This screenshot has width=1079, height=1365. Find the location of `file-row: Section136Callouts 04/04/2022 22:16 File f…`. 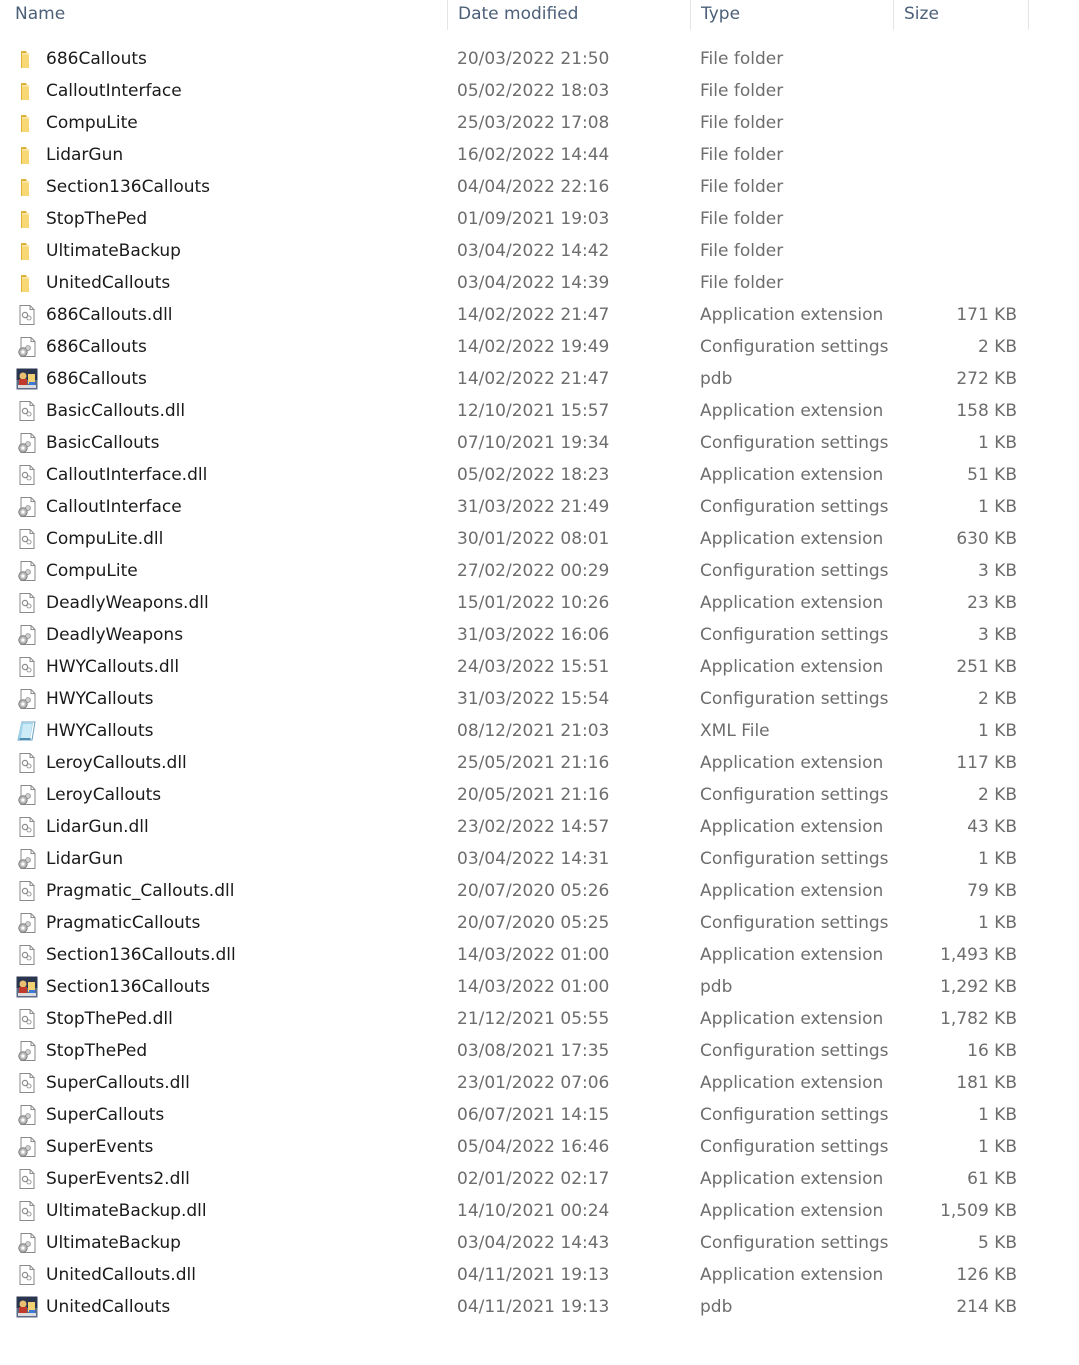

file-row: Section136Callouts 04/04/2022 22:16 File f… is located at coordinates (515, 187).